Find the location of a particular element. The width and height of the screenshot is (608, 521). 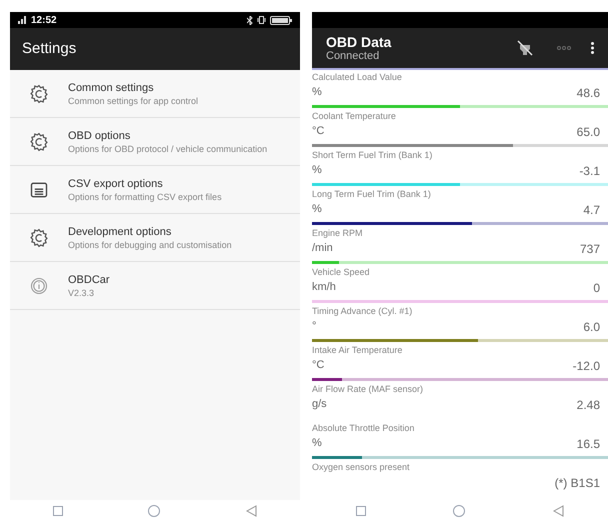

sensor-name: Oxygen sensors present is located at coordinates (361, 467).